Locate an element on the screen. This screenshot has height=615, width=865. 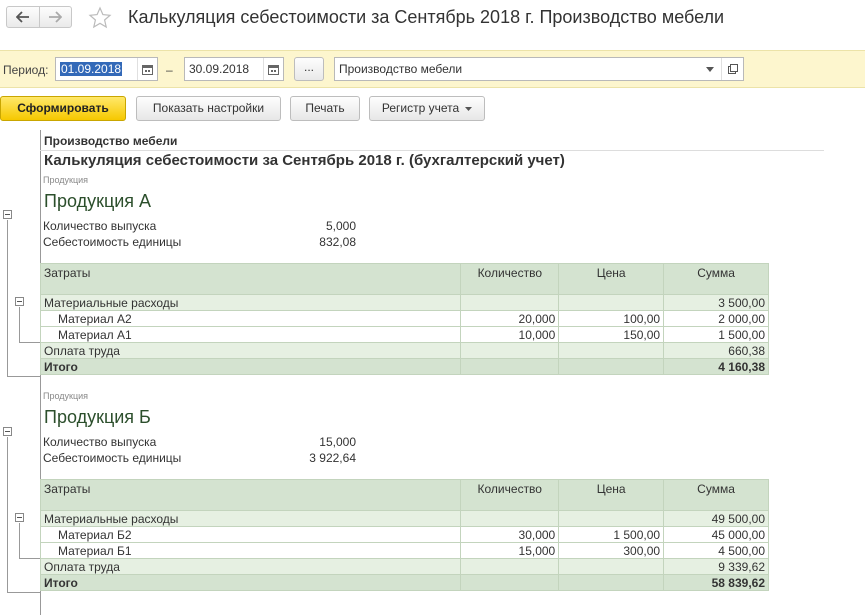
show-settings-button: Показать настройки is located at coordinates (208, 108).